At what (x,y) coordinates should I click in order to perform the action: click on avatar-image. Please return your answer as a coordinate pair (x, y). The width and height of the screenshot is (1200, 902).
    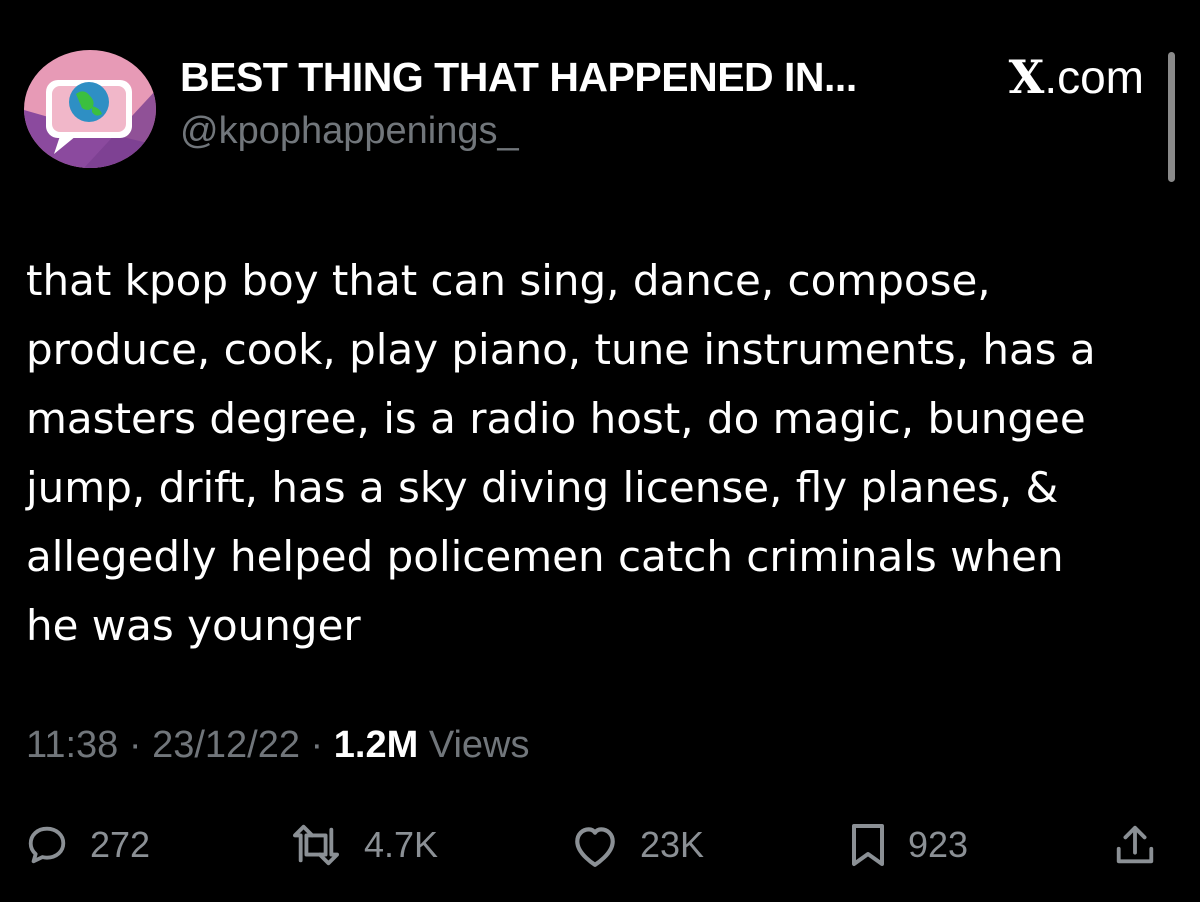
    Looking at the image, I should click on (90, 109).